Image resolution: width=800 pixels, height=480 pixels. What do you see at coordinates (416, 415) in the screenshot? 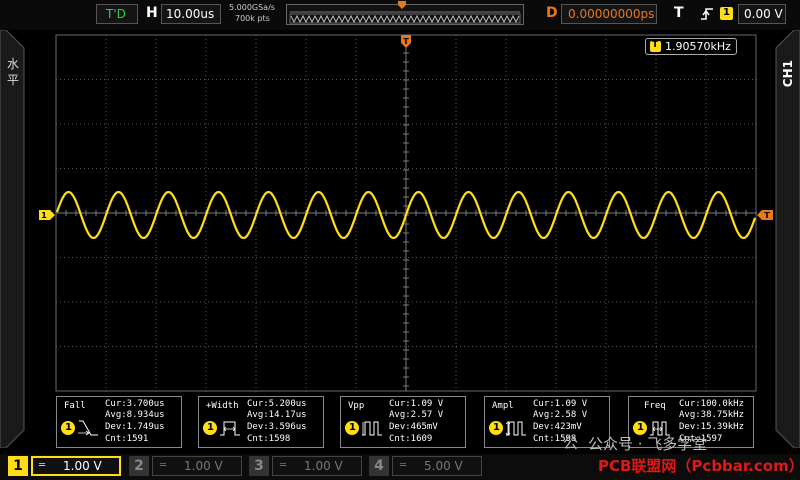
I see `measurement-avg: Avg:2.57 V` at bounding box center [416, 415].